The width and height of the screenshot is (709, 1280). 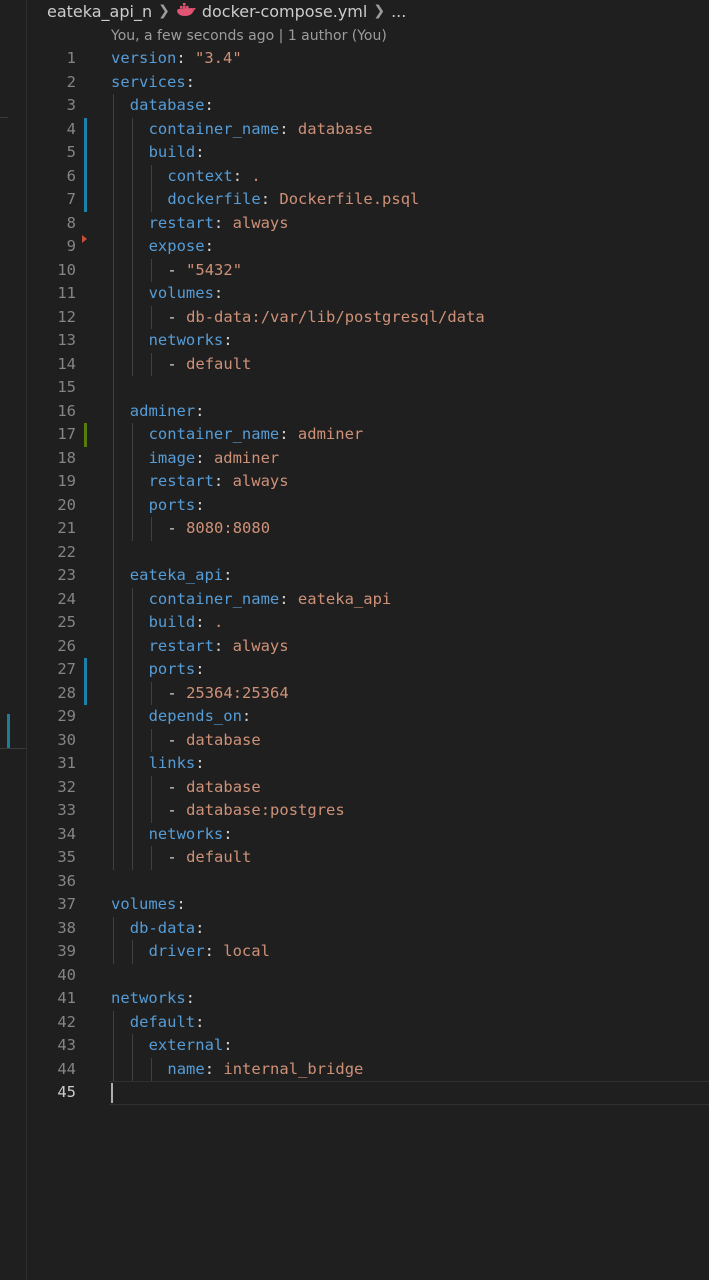 I want to click on code-text: db-data:, so click(x=167, y=927).